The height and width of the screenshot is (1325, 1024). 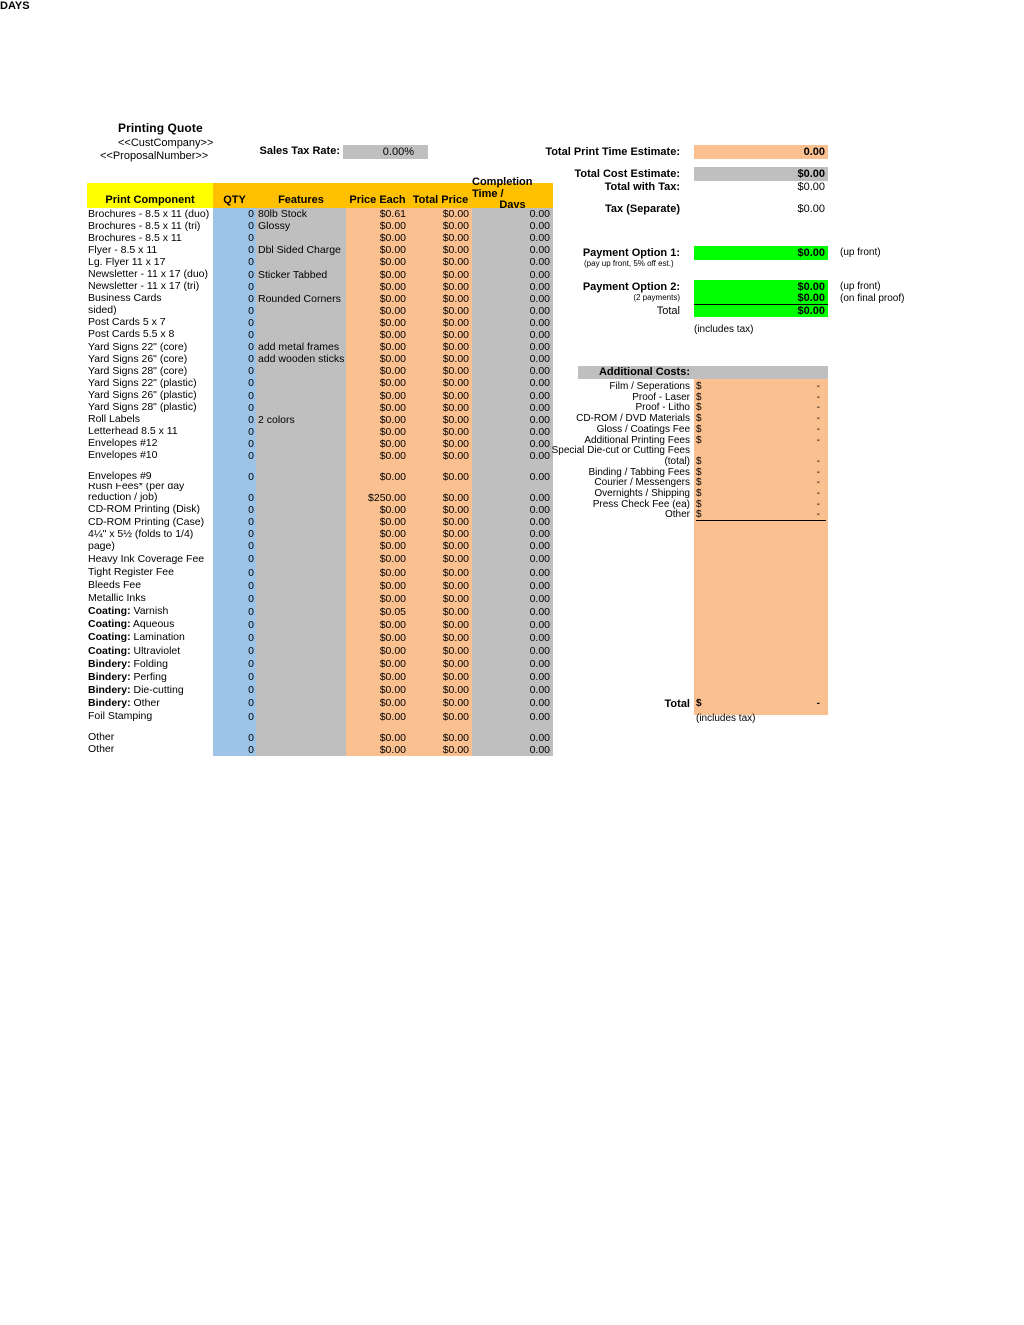 What do you see at coordinates (150, 286) in the screenshot?
I see `cell-print-component: Newsletter - 11 x 17 (tri)` at bounding box center [150, 286].